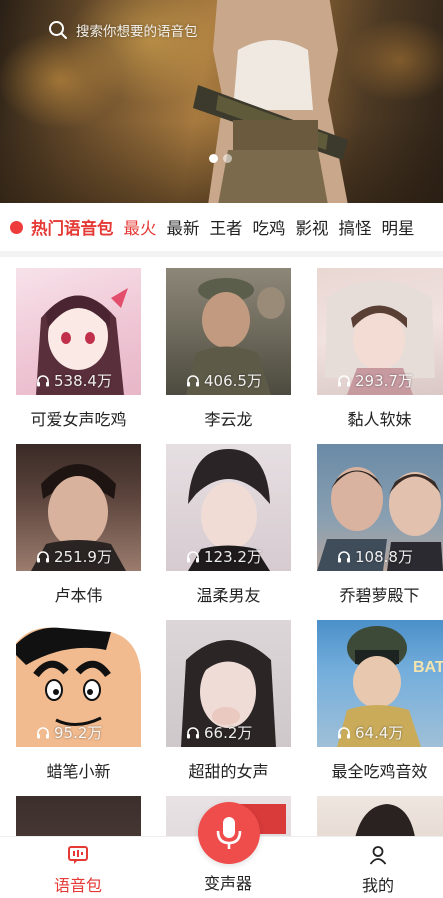 This screenshot has height=898, width=443. I want to click on voice-pack-card: 293.7万 黏人软妹, so click(380, 349).